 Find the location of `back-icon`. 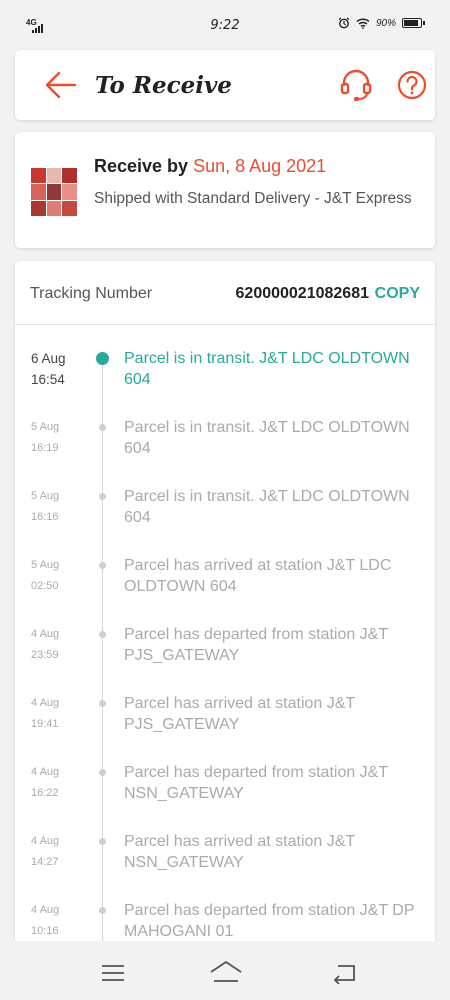

back-icon is located at coordinates (344, 973).